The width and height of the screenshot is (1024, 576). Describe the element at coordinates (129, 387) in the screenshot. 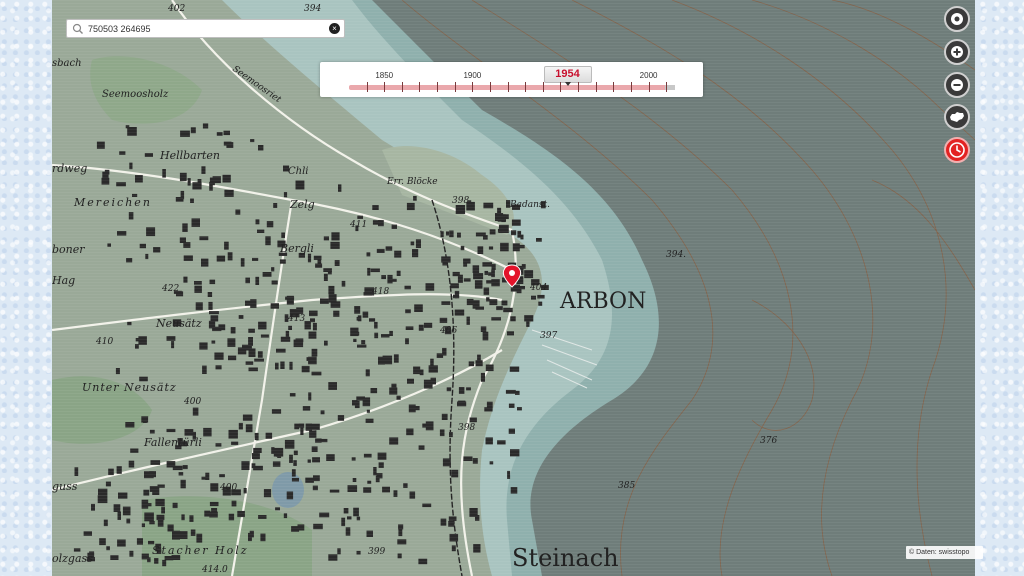

I see `label-unter-neusatz: Unter Neusätz` at that location.